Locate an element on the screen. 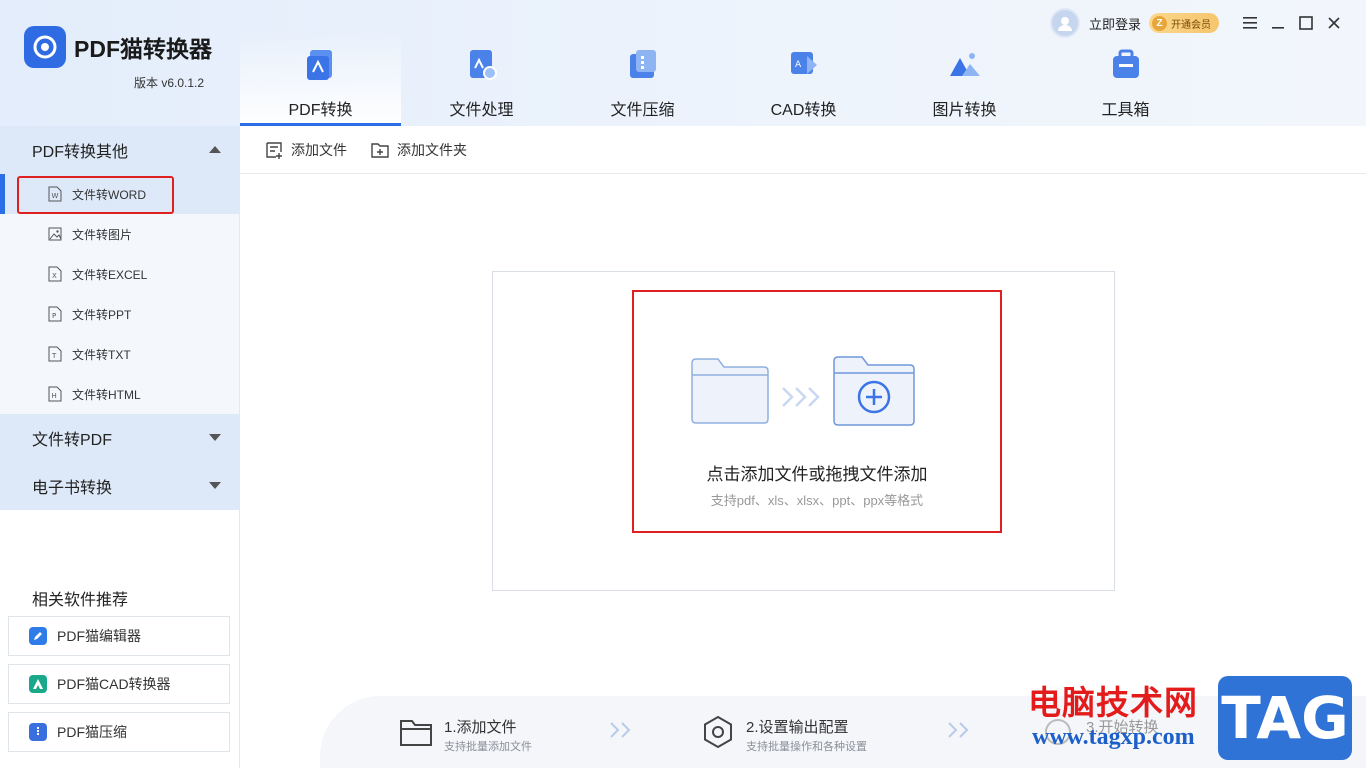  tab-label: 文件处理 is located at coordinates (481, 110).